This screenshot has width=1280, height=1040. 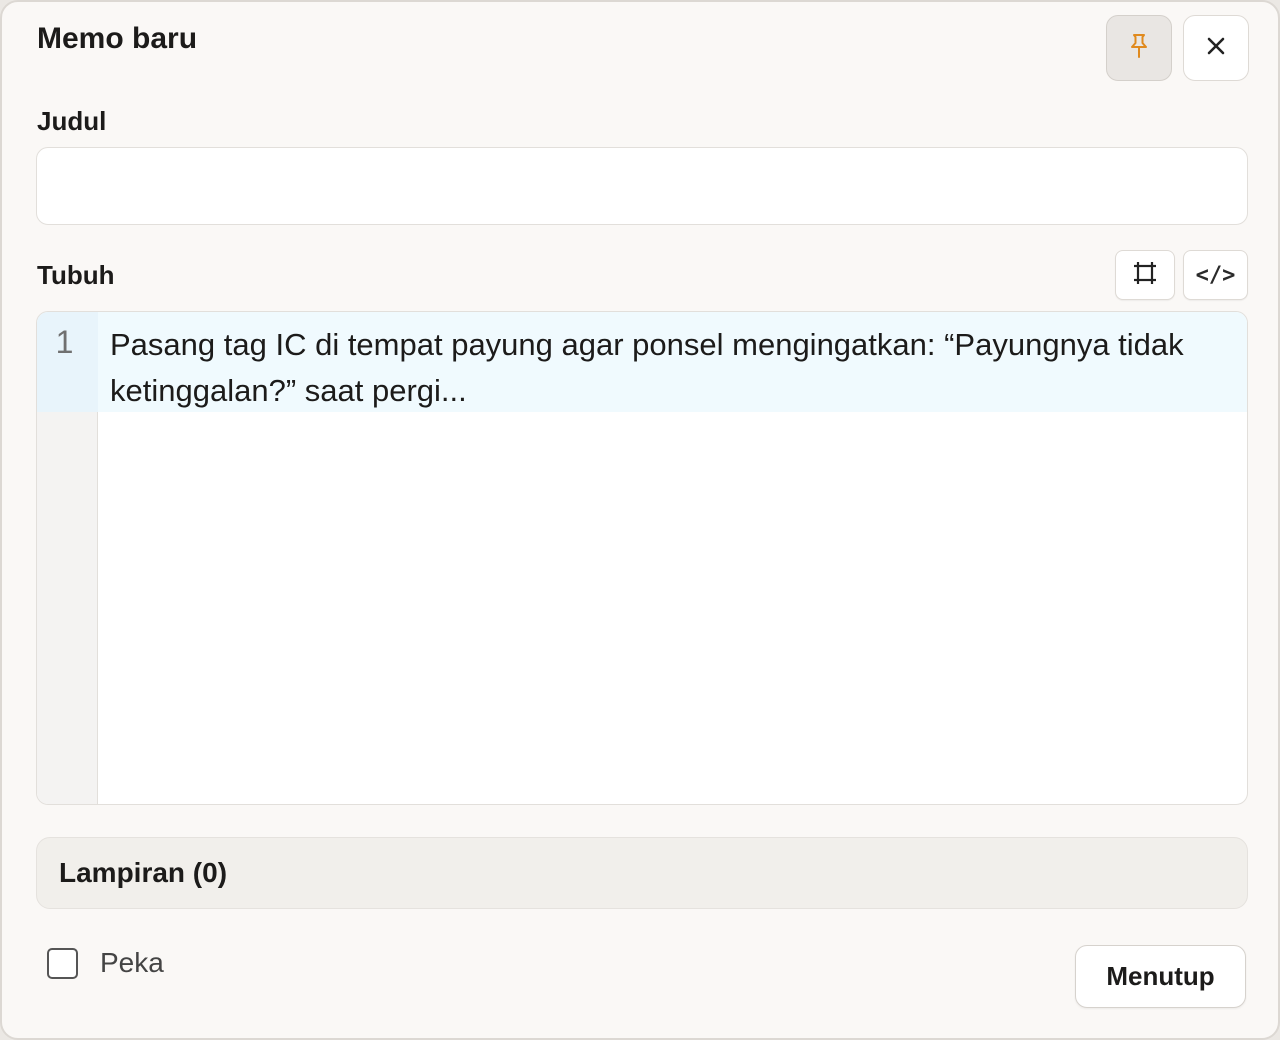 I want to click on pin-icon, so click(x=1139, y=48).